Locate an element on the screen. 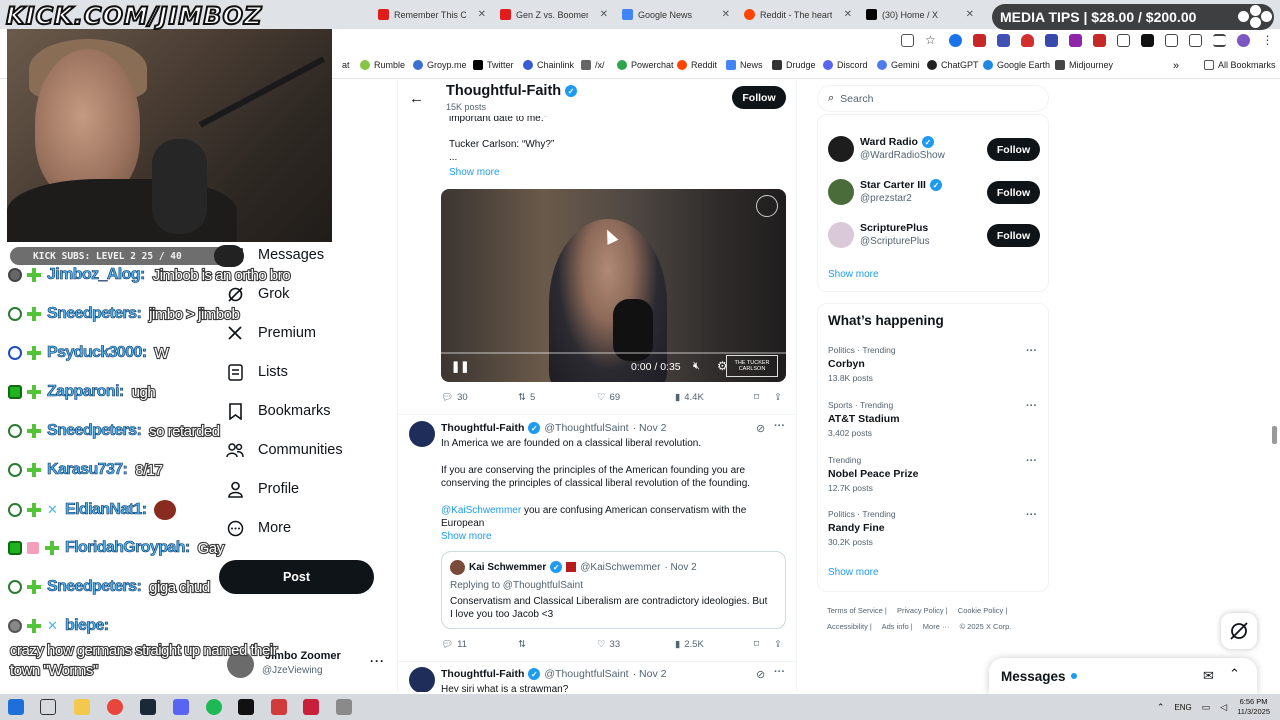 The image size is (1280, 720). bookmark-discord: Discord is located at coordinates (845, 65).